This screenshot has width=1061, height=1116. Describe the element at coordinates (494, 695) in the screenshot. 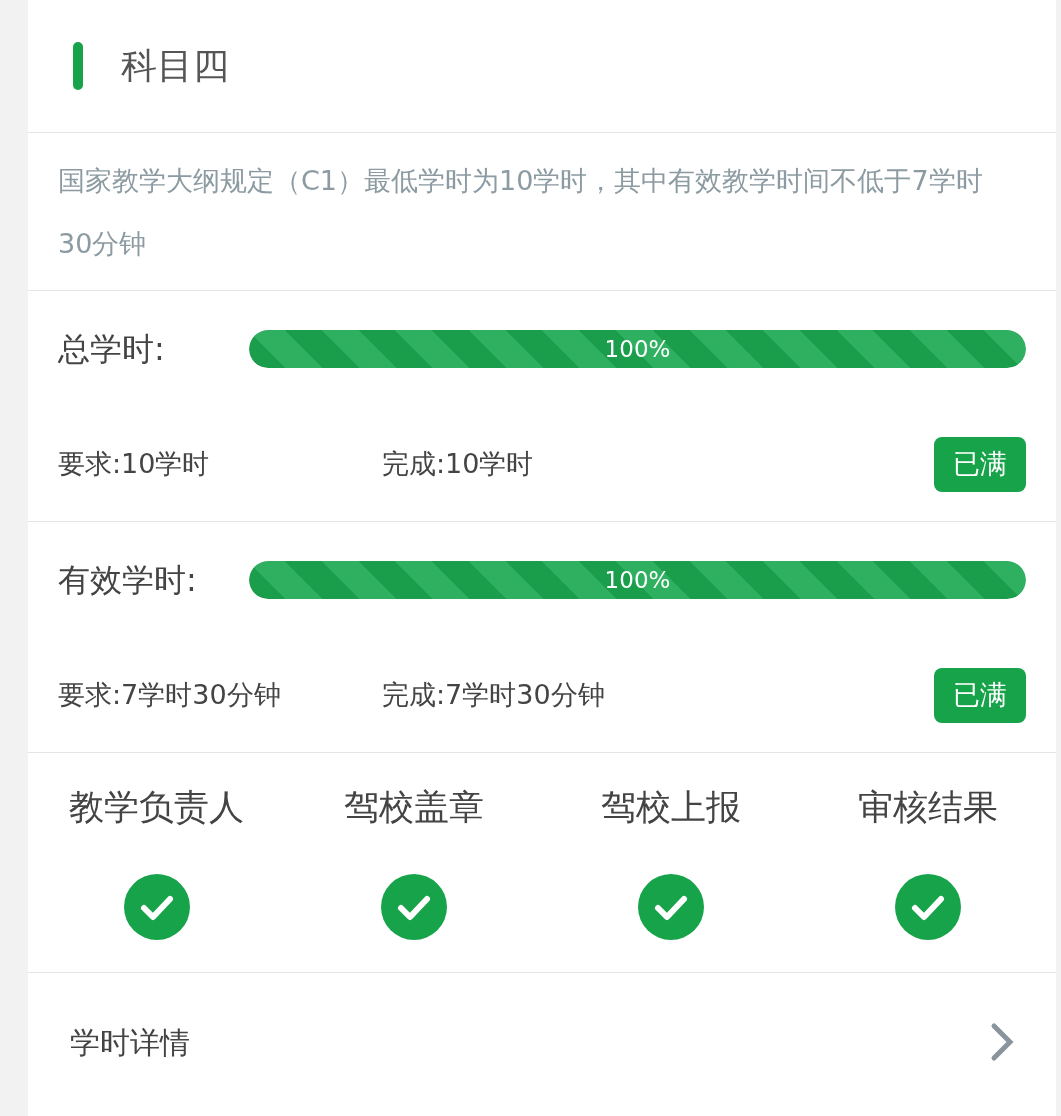

I see `completed-hours: 完成:7学时30分钟` at that location.